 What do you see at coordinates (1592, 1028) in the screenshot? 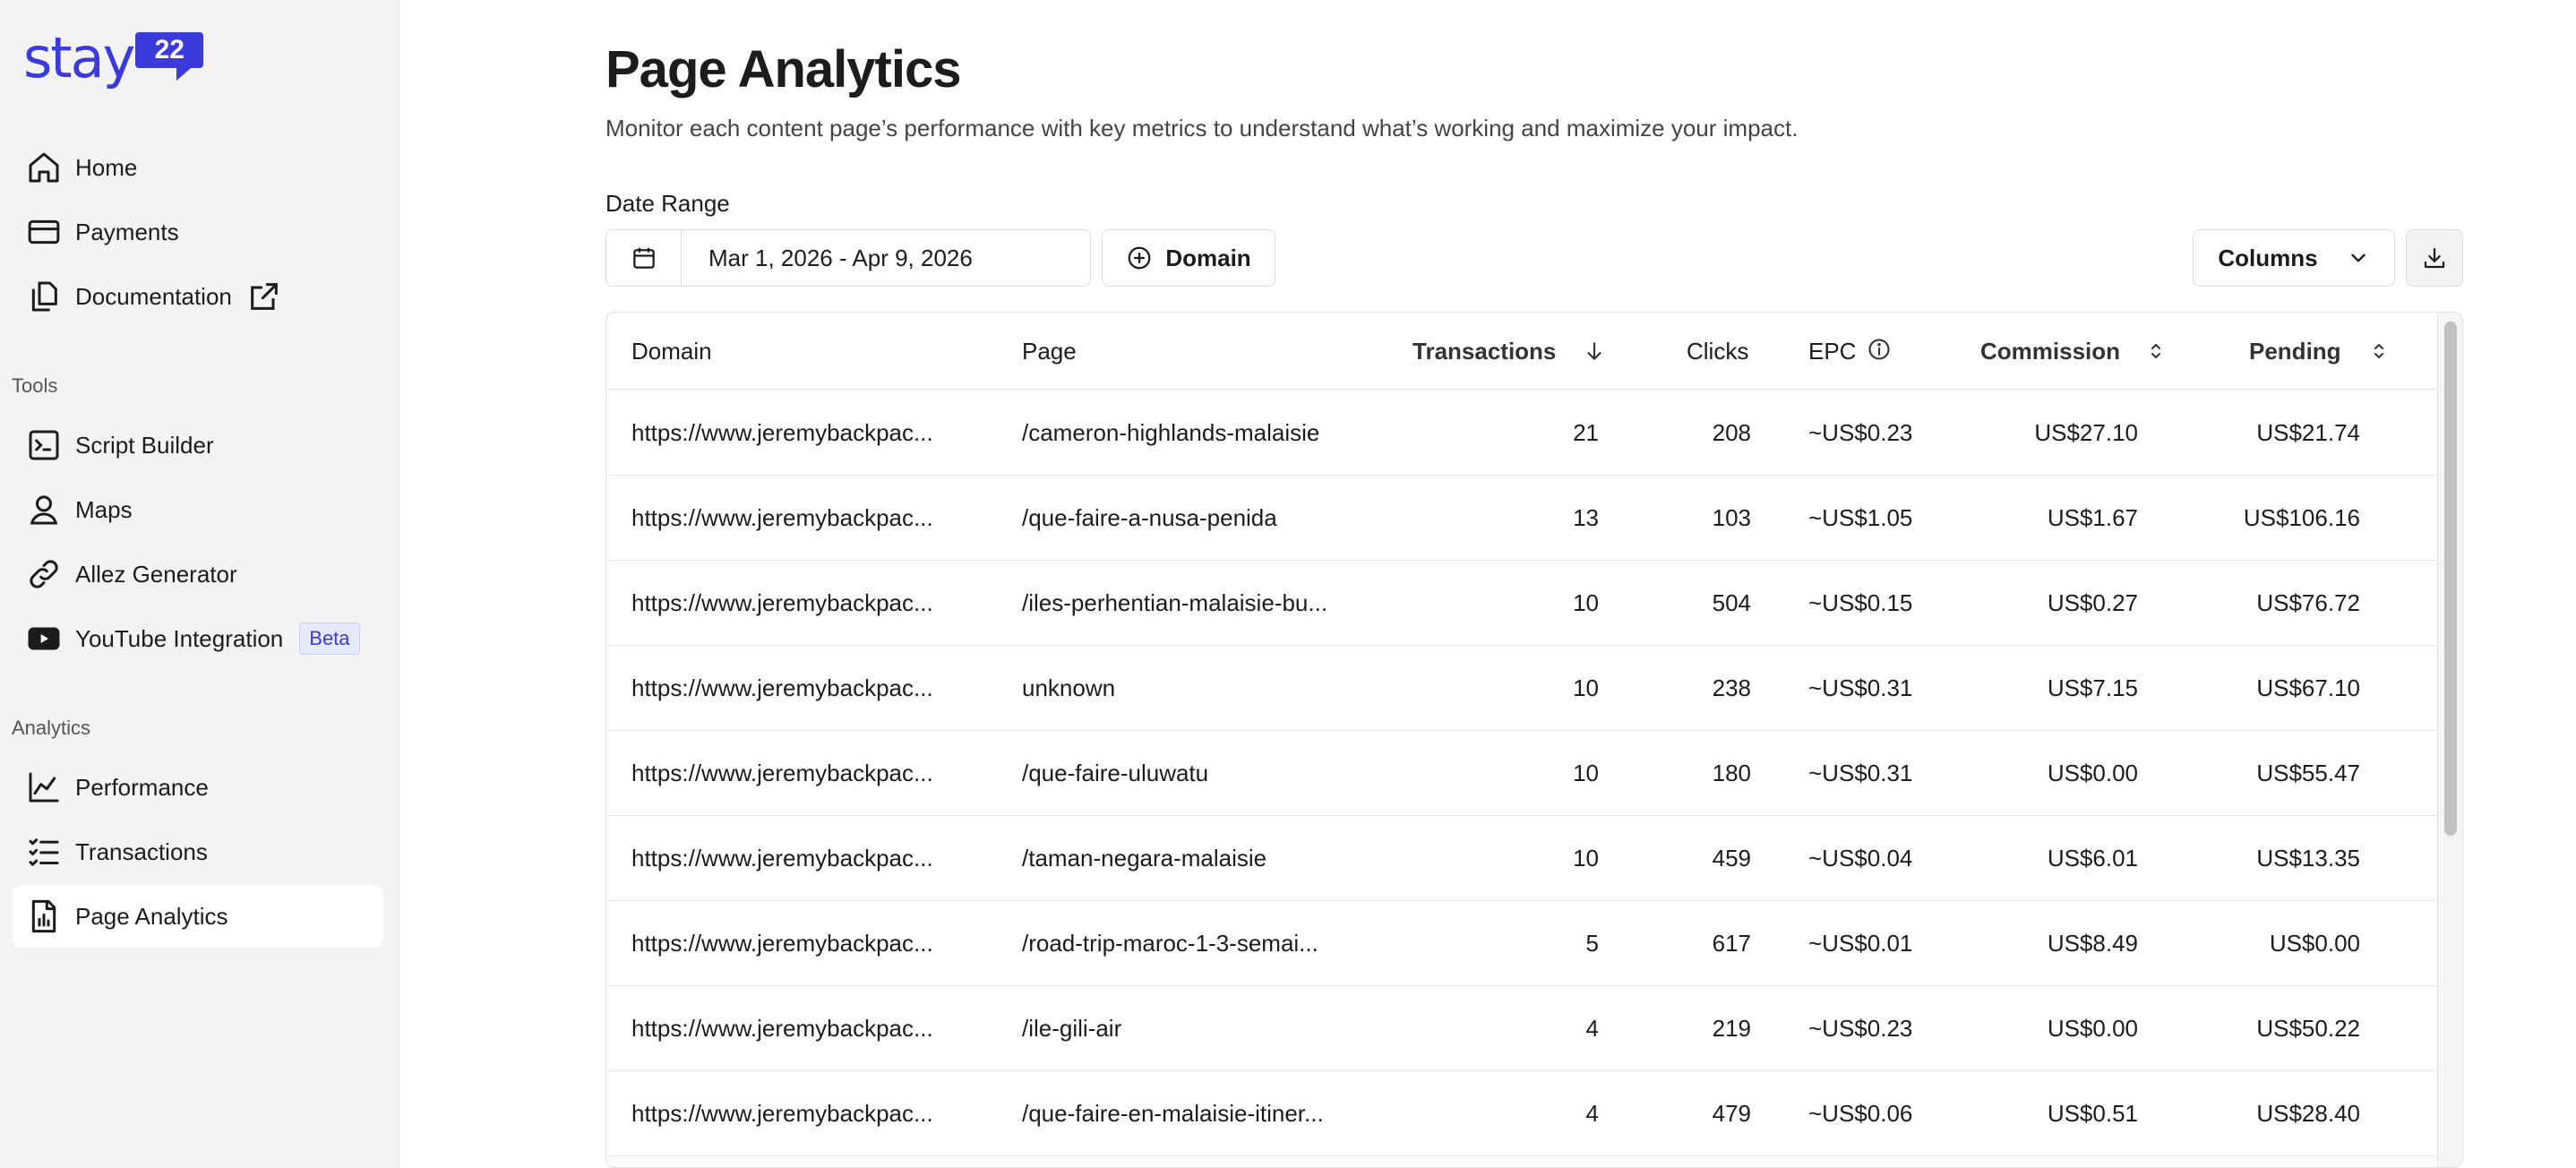
I see `cell-transactions: 4` at bounding box center [1592, 1028].